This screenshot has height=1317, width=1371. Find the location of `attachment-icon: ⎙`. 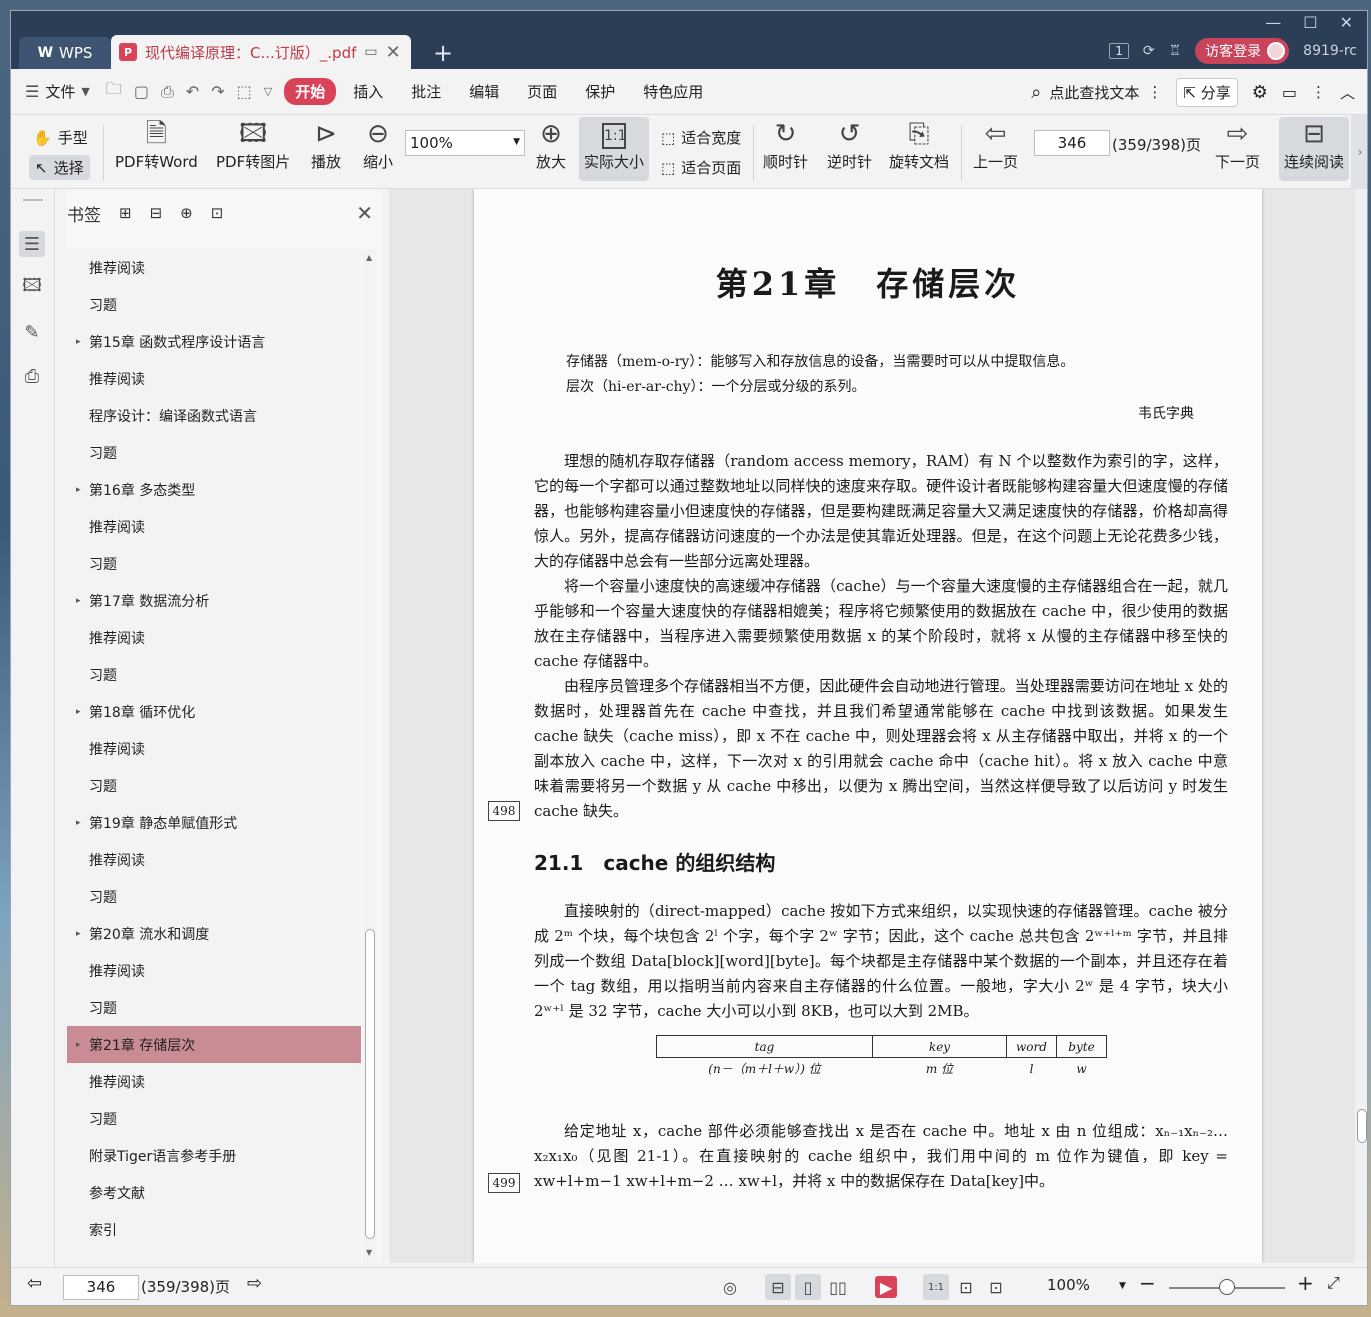

attachment-icon: ⎙ is located at coordinates (32, 376).